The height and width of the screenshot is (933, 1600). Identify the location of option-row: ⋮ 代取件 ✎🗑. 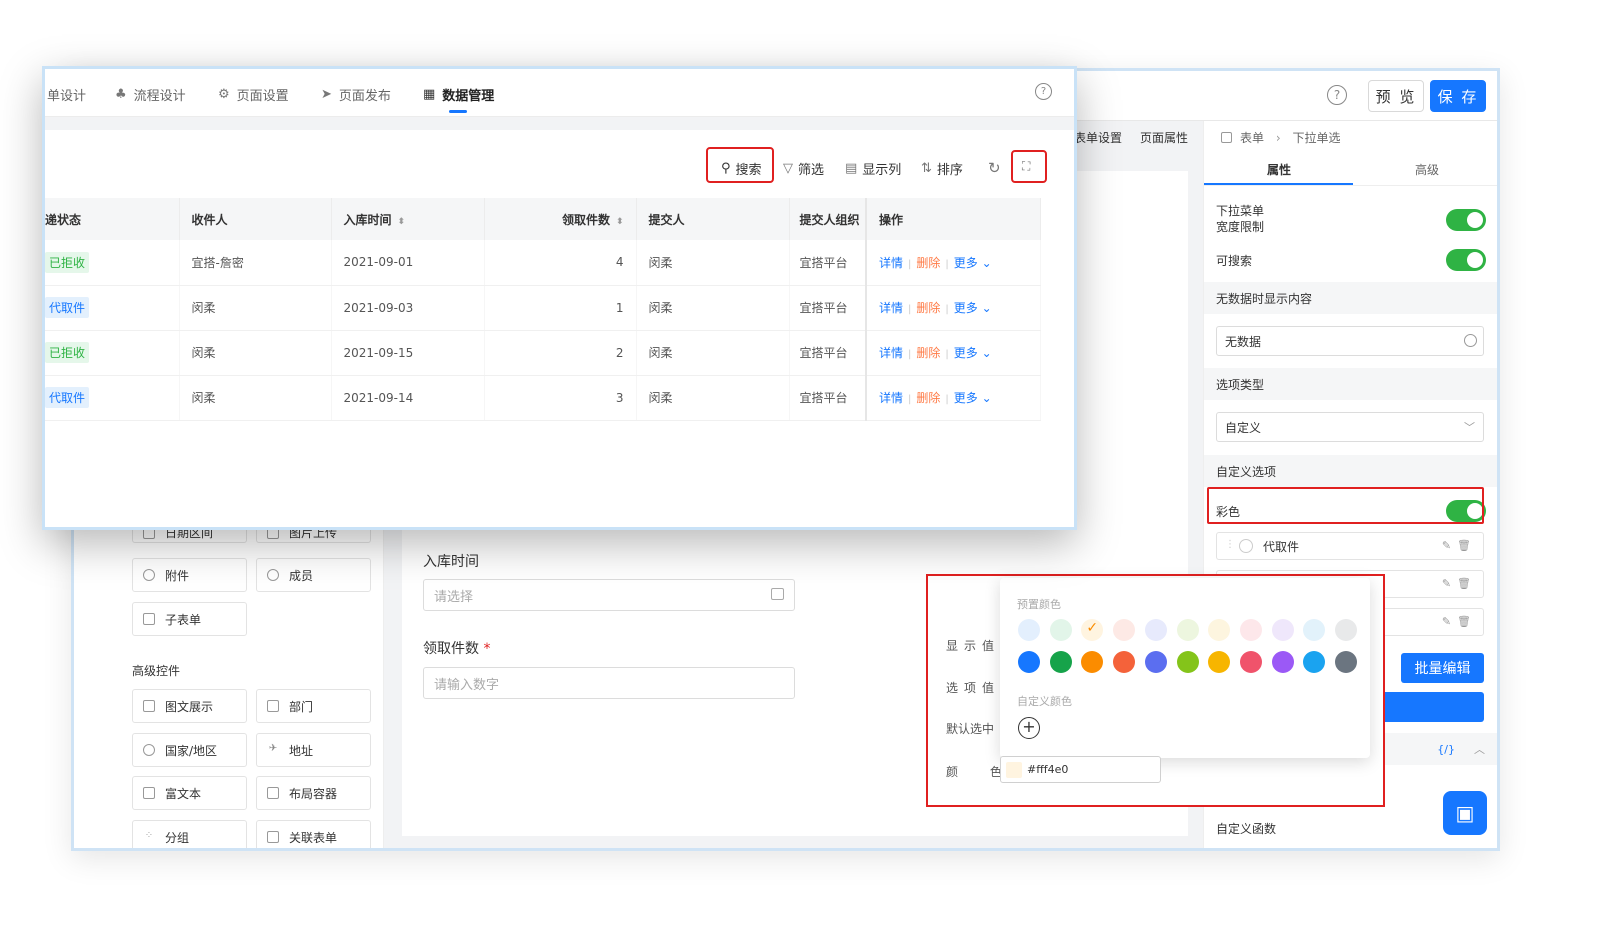
(1350, 546).